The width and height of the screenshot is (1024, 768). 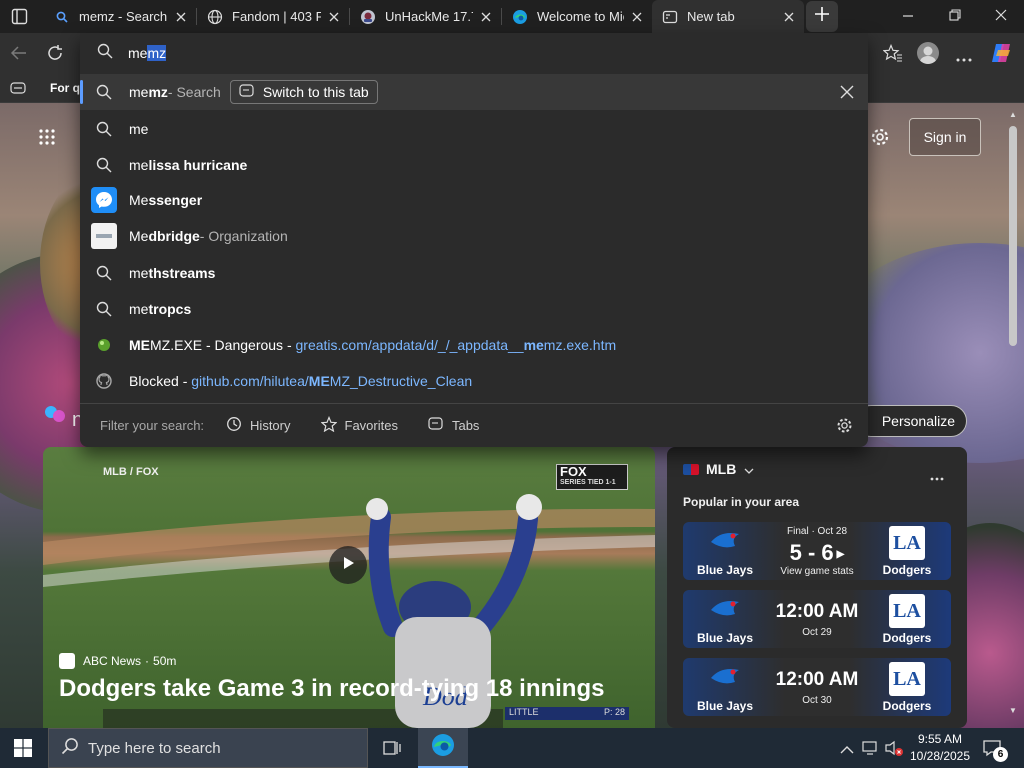 I want to click on suggestion-messenger: Me ssenger, so click(x=474, y=200).